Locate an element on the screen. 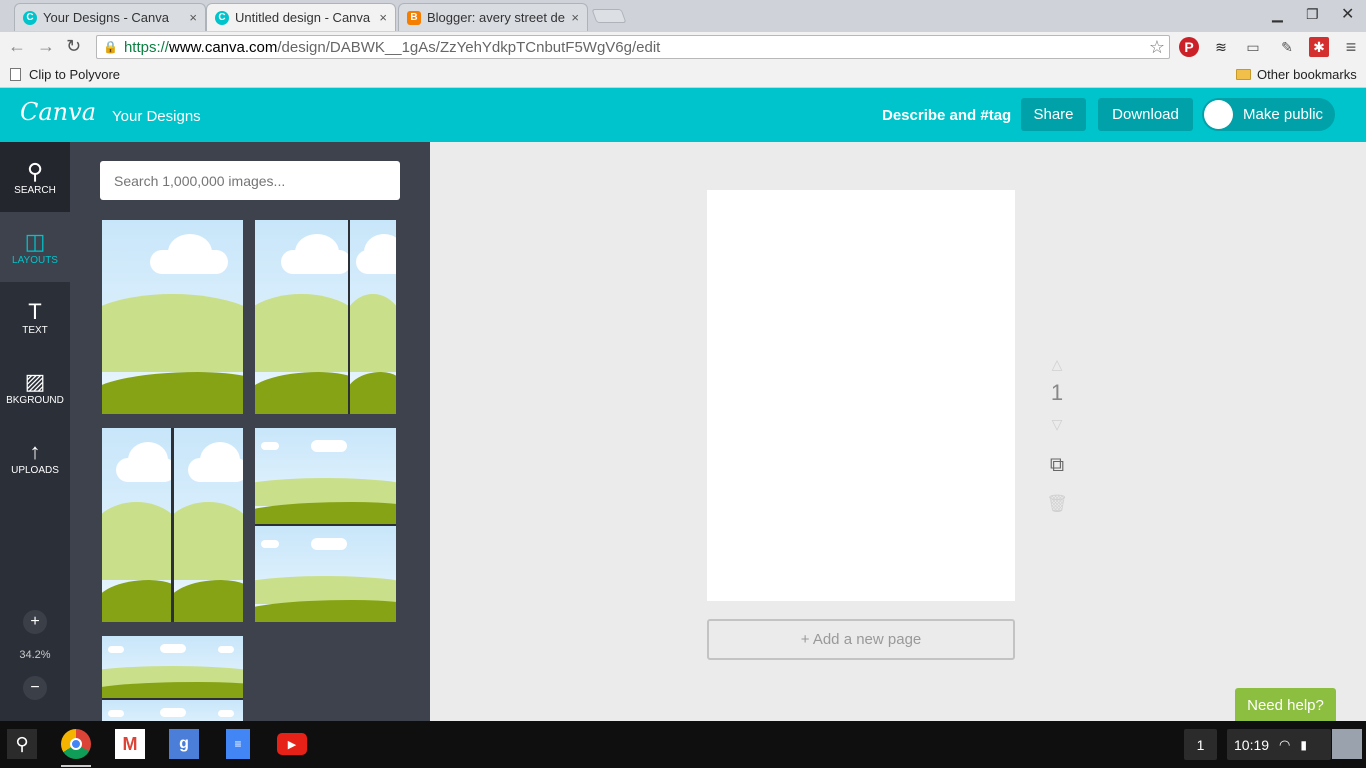  rail-item-background: ▨ BKGROUND is located at coordinates (35, 387).